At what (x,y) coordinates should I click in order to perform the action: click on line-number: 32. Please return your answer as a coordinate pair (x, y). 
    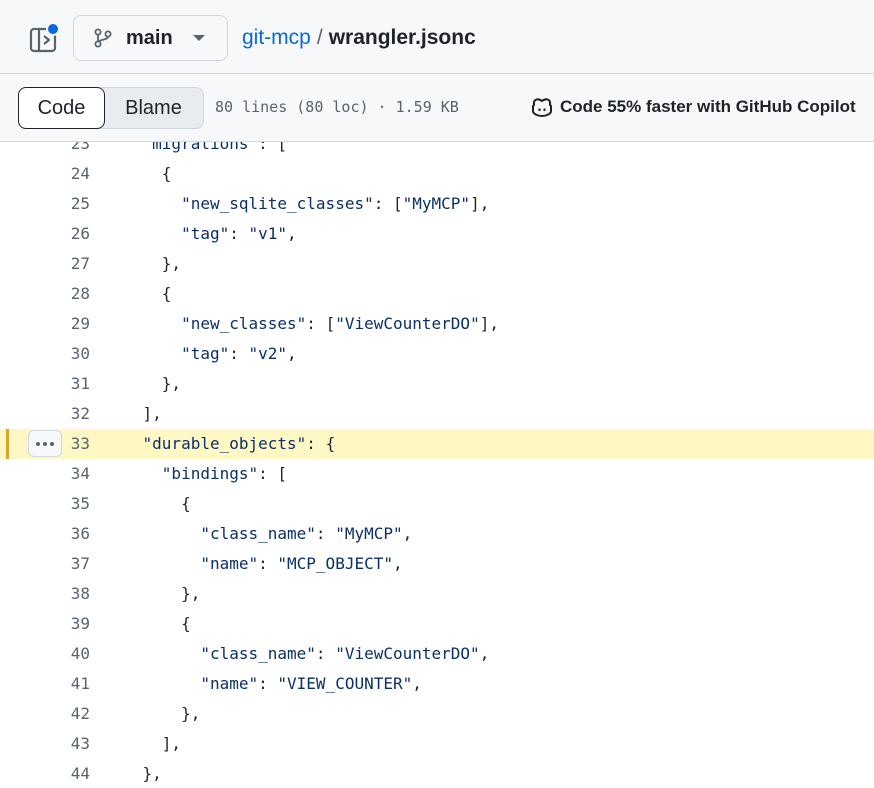
    Looking at the image, I should click on (65, 414).